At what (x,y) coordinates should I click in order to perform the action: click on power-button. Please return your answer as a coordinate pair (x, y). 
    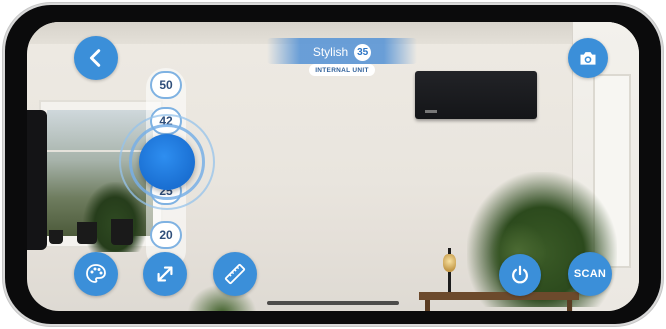
    Looking at the image, I should click on (520, 275).